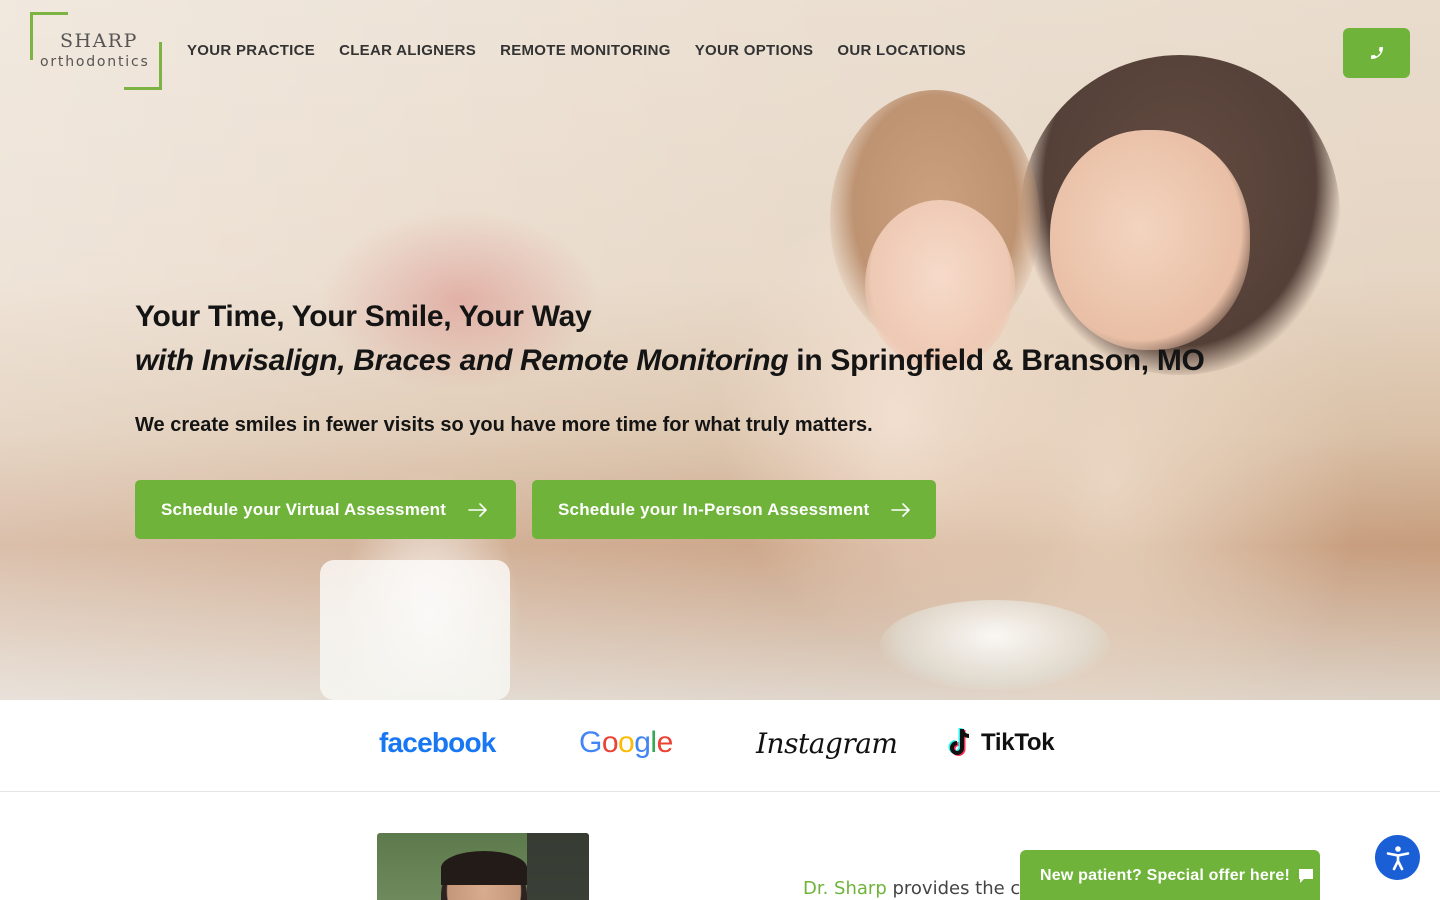  I want to click on tiktok-wordmark: TikTok, so click(1018, 742).